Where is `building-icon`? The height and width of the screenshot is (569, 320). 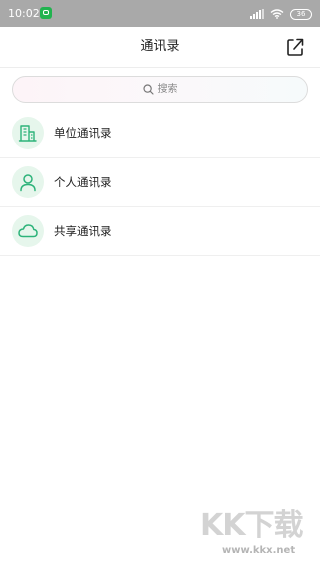 building-icon is located at coordinates (28, 133).